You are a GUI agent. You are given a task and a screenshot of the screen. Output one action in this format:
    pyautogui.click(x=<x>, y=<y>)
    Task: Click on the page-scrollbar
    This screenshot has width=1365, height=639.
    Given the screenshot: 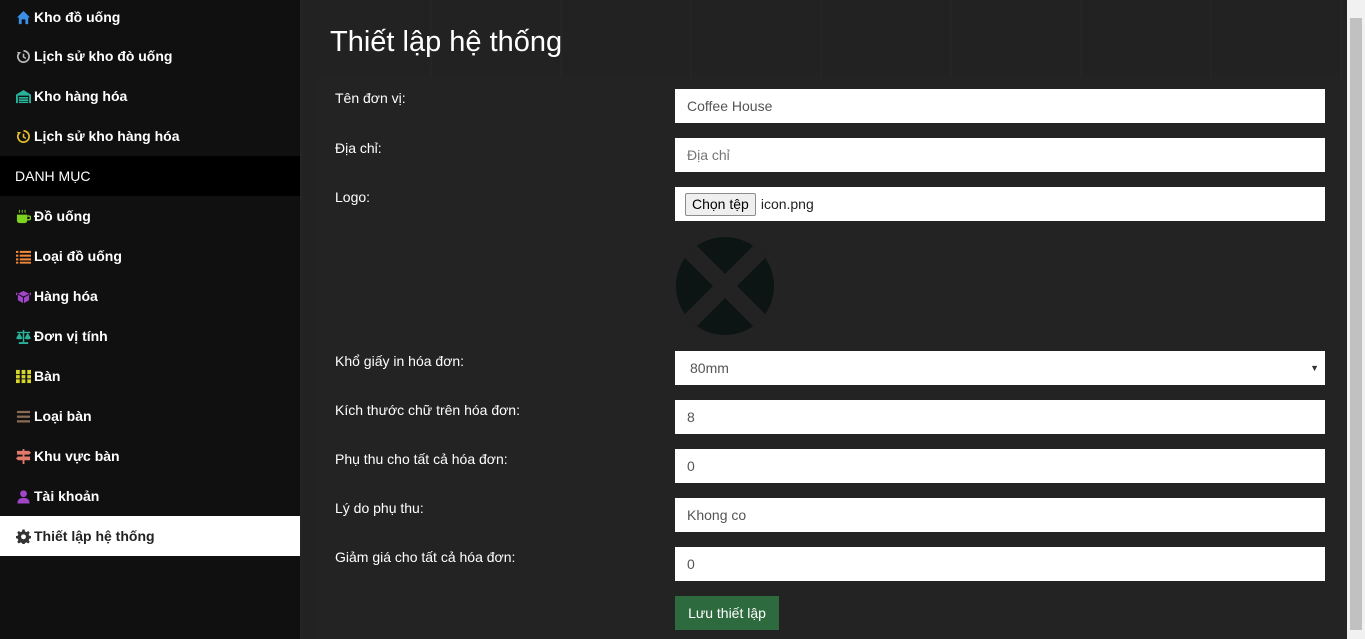 What is the action you would take?
    pyautogui.click(x=1356, y=319)
    